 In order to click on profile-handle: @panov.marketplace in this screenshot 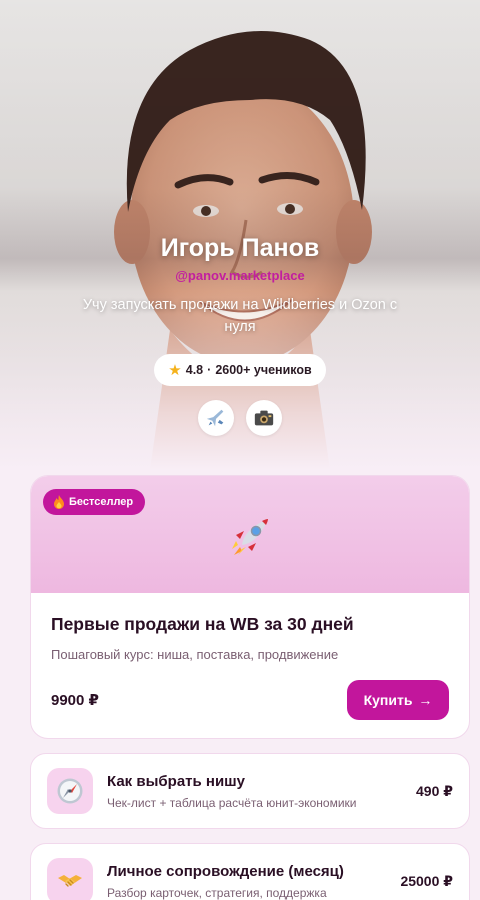, I will do `click(240, 276)`.